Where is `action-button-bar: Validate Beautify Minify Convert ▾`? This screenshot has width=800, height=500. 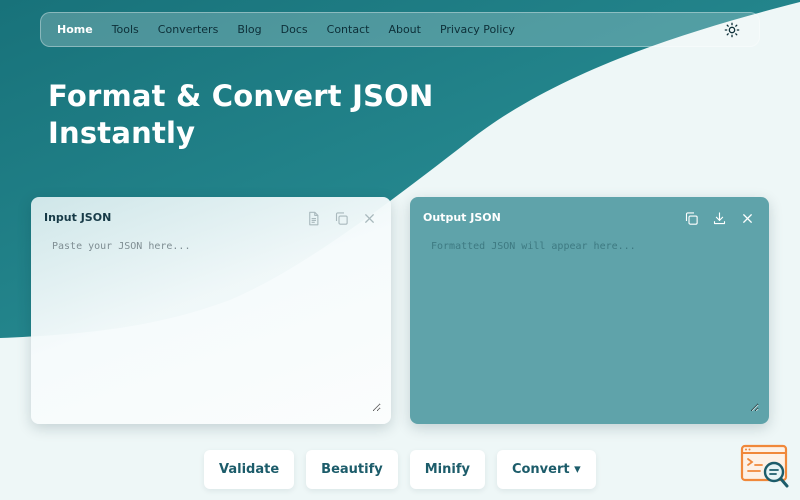 action-button-bar: Validate Beautify Minify Convert ▾ is located at coordinates (400, 469).